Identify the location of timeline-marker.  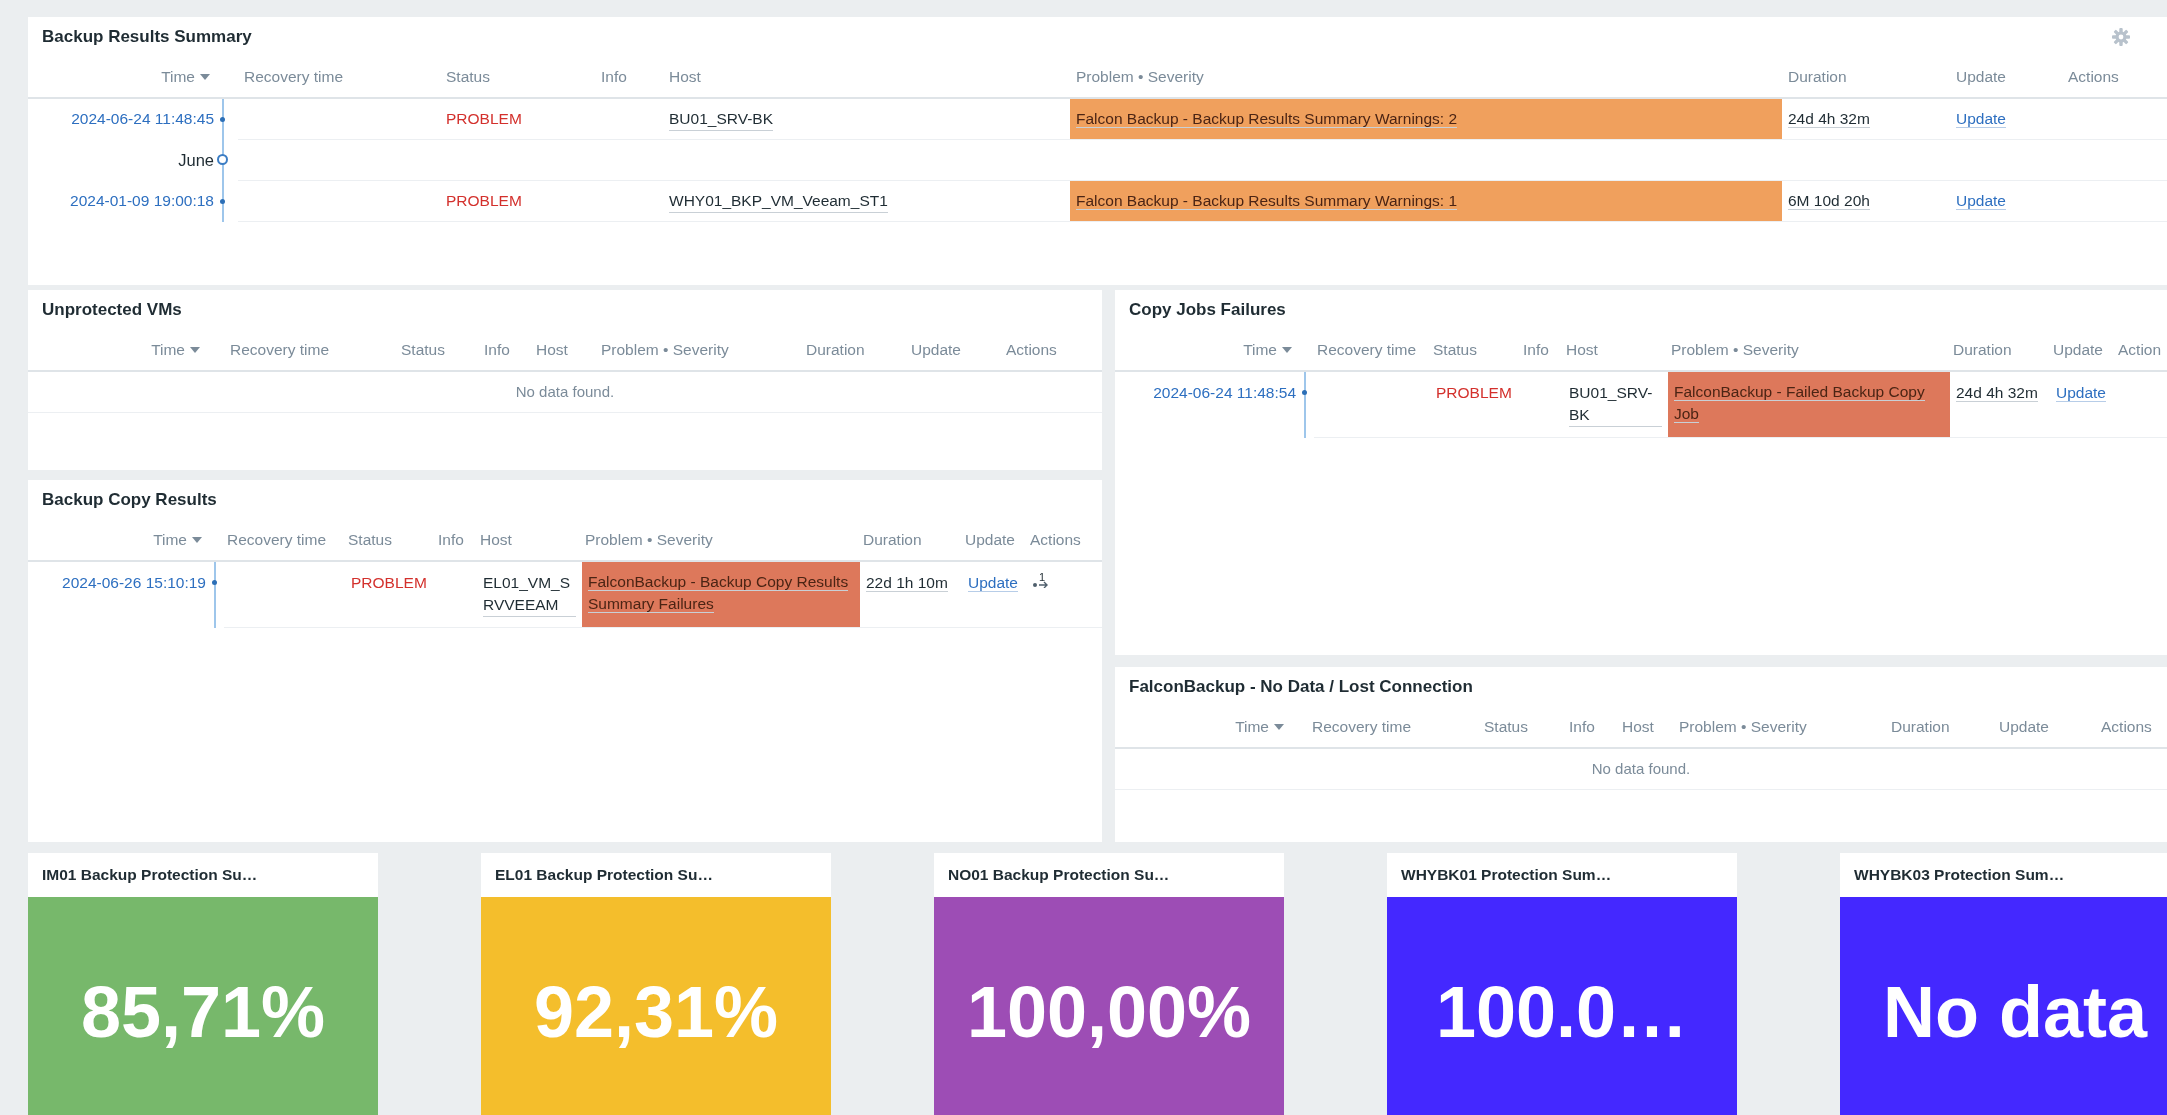
(222, 159).